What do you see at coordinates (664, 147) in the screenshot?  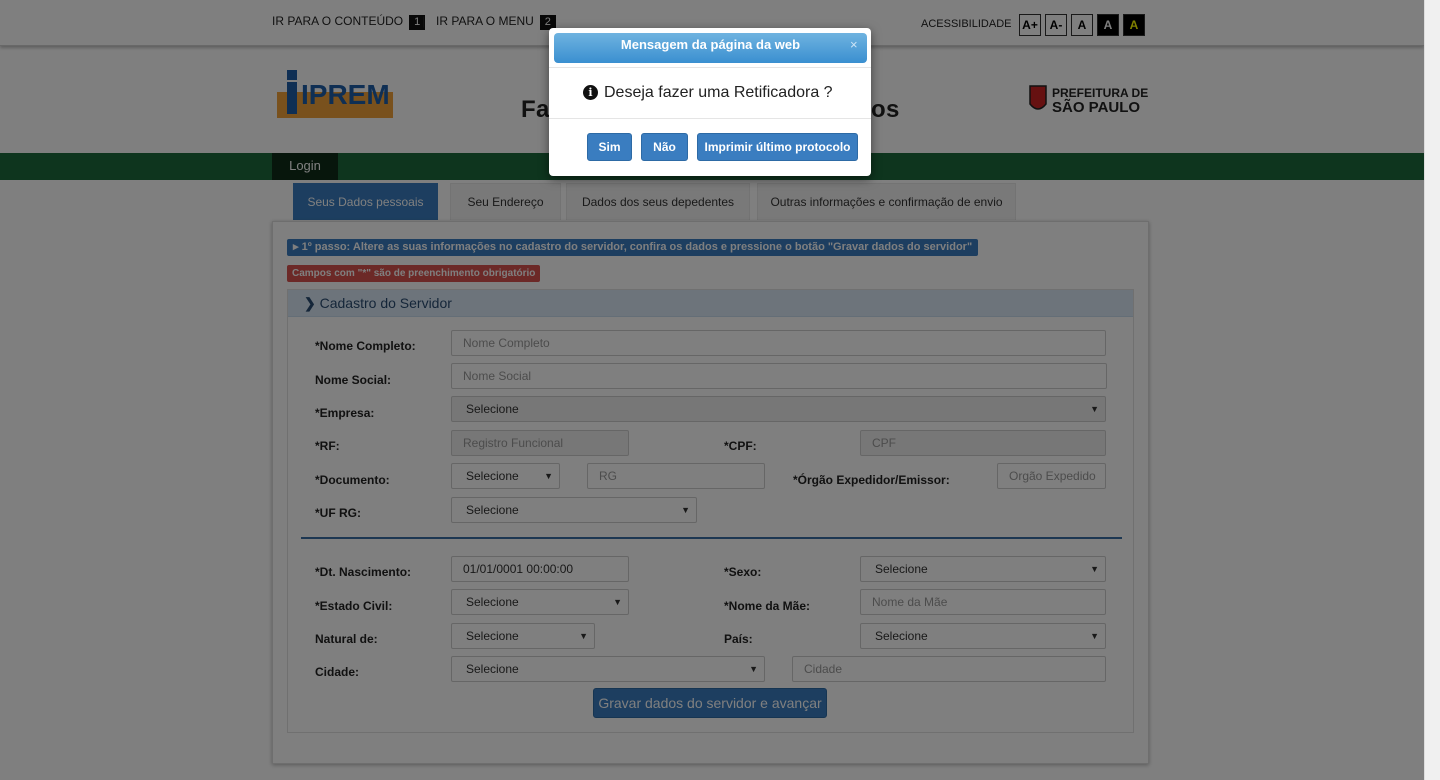 I see `no-button: Não` at bounding box center [664, 147].